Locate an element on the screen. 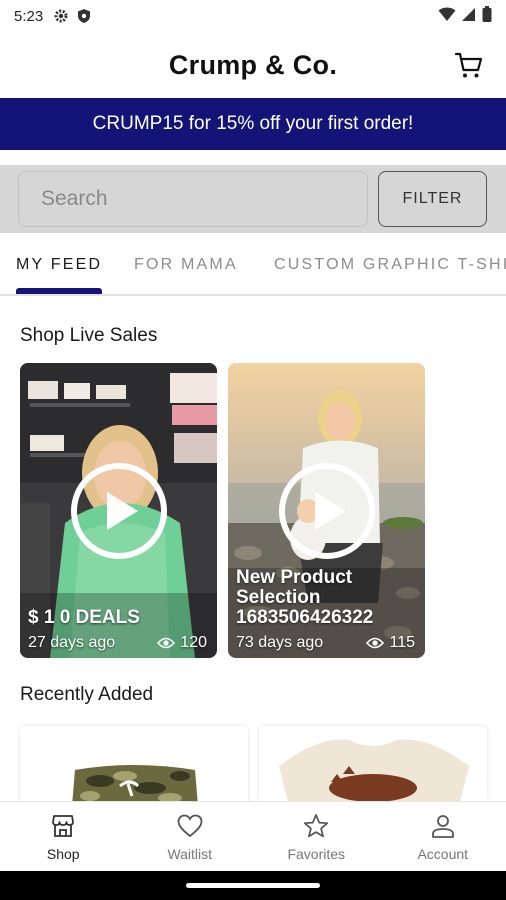  app-bar: Crump & Co. is located at coordinates (253, 65).